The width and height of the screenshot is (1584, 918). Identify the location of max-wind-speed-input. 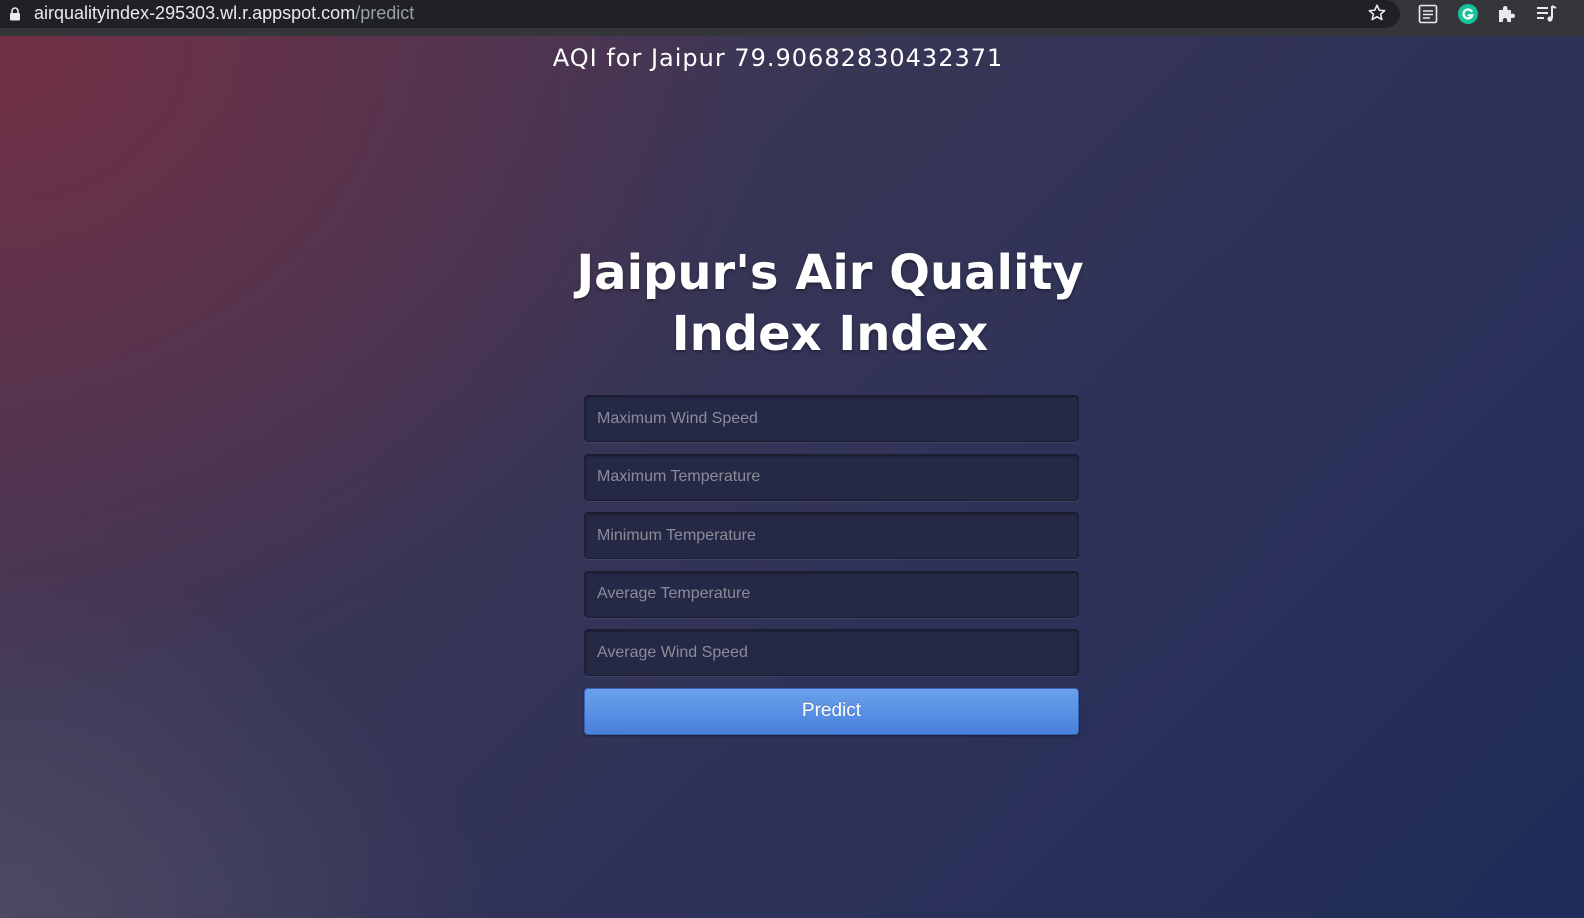
(831, 418).